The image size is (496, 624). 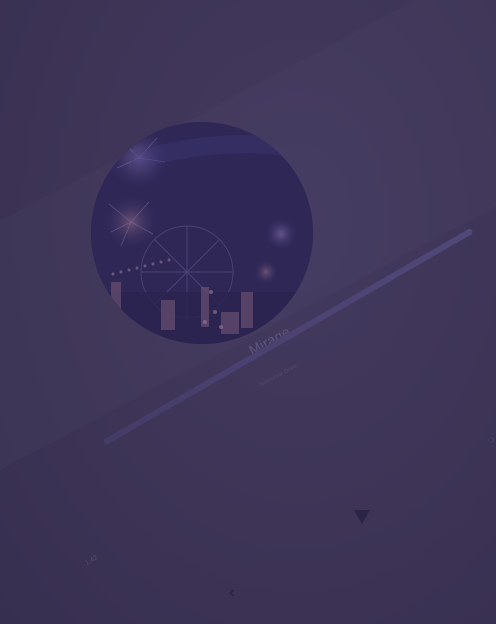 I want to click on play-button, so click(x=362, y=517).